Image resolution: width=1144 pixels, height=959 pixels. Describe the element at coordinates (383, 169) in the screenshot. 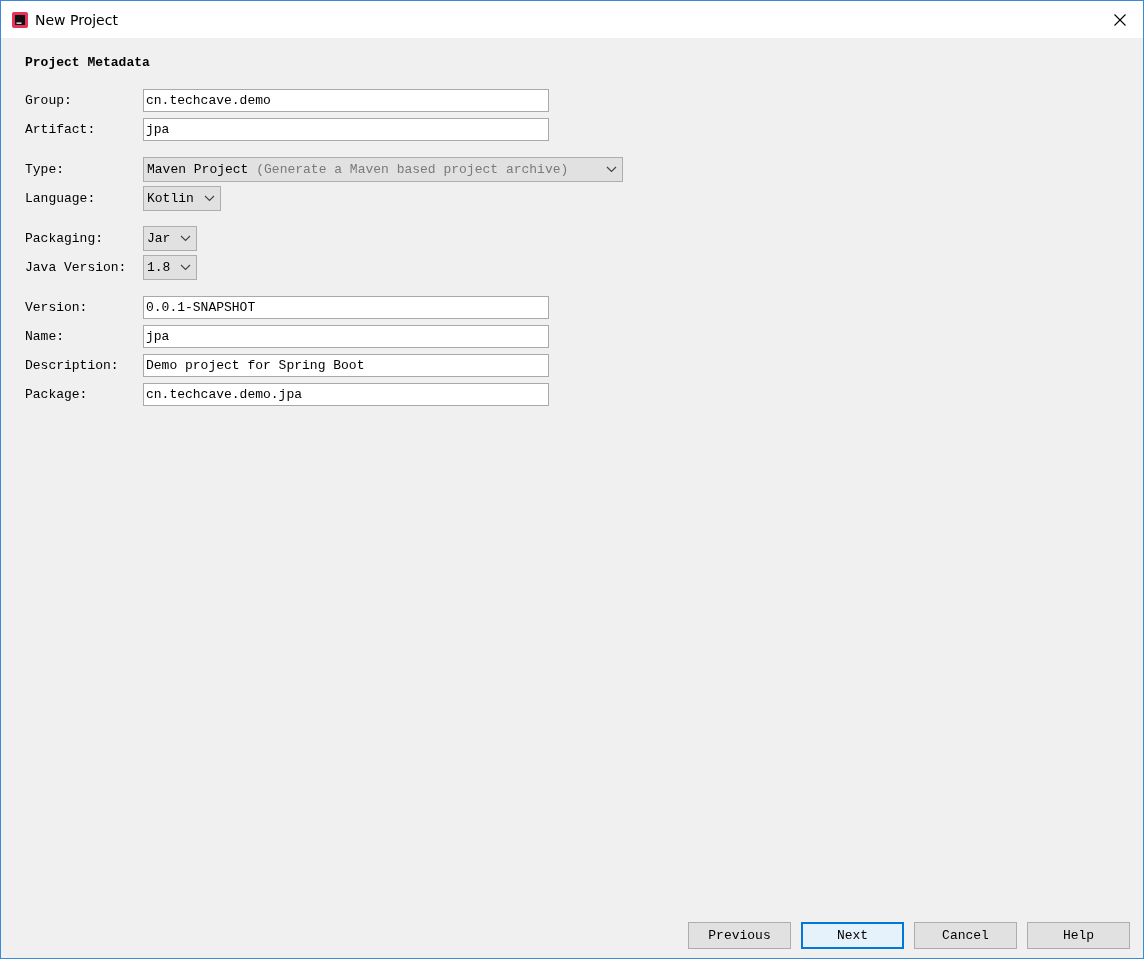

I see `dropdown: Maven Project (Generate a Maven based project archive)` at that location.